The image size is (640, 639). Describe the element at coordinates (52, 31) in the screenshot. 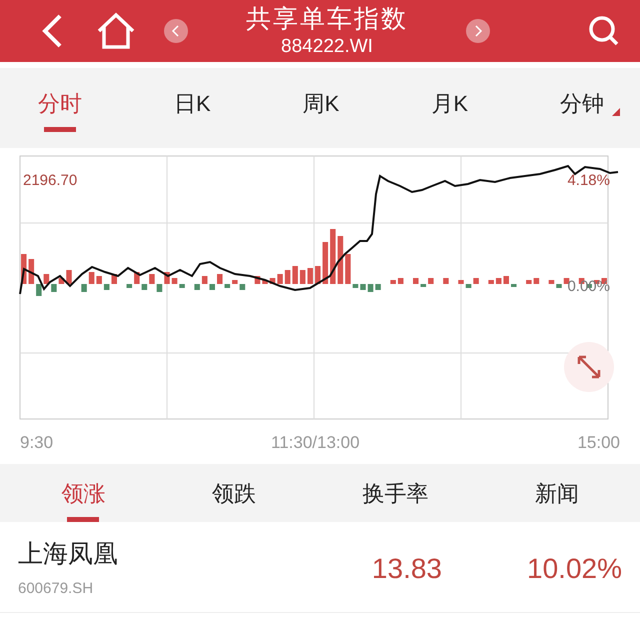

I see `back-icon` at that location.